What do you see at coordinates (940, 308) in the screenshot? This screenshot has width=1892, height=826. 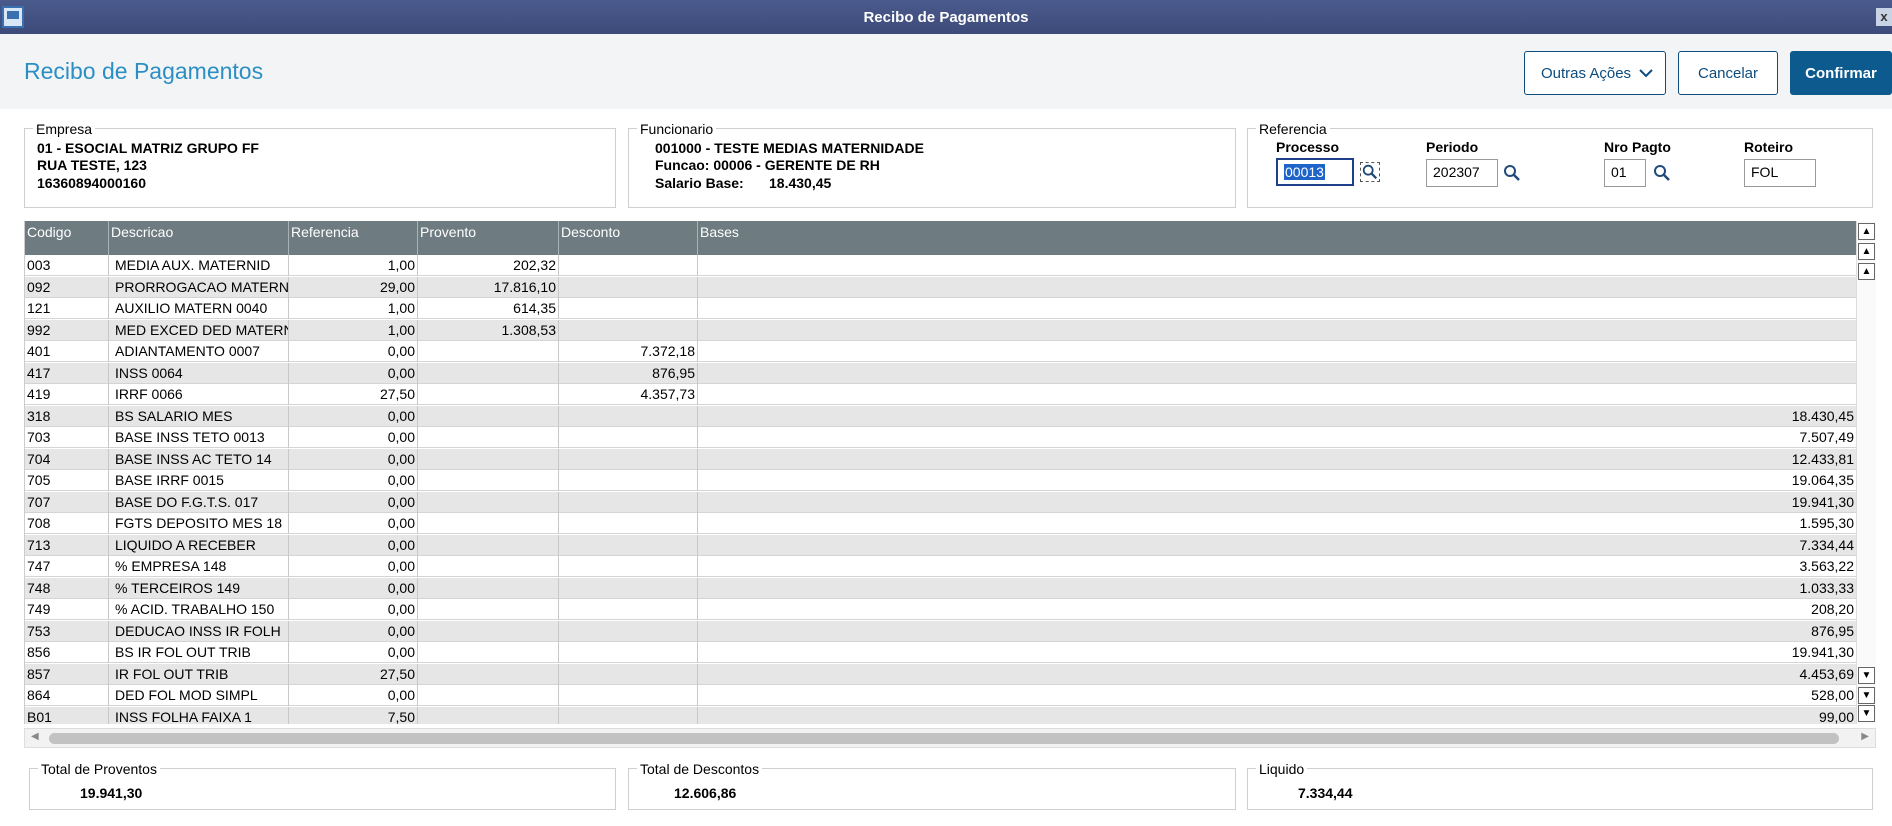 I see `table-row: 121 AUXILIO MATERN 0040 1,00 614,35` at bounding box center [940, 308].